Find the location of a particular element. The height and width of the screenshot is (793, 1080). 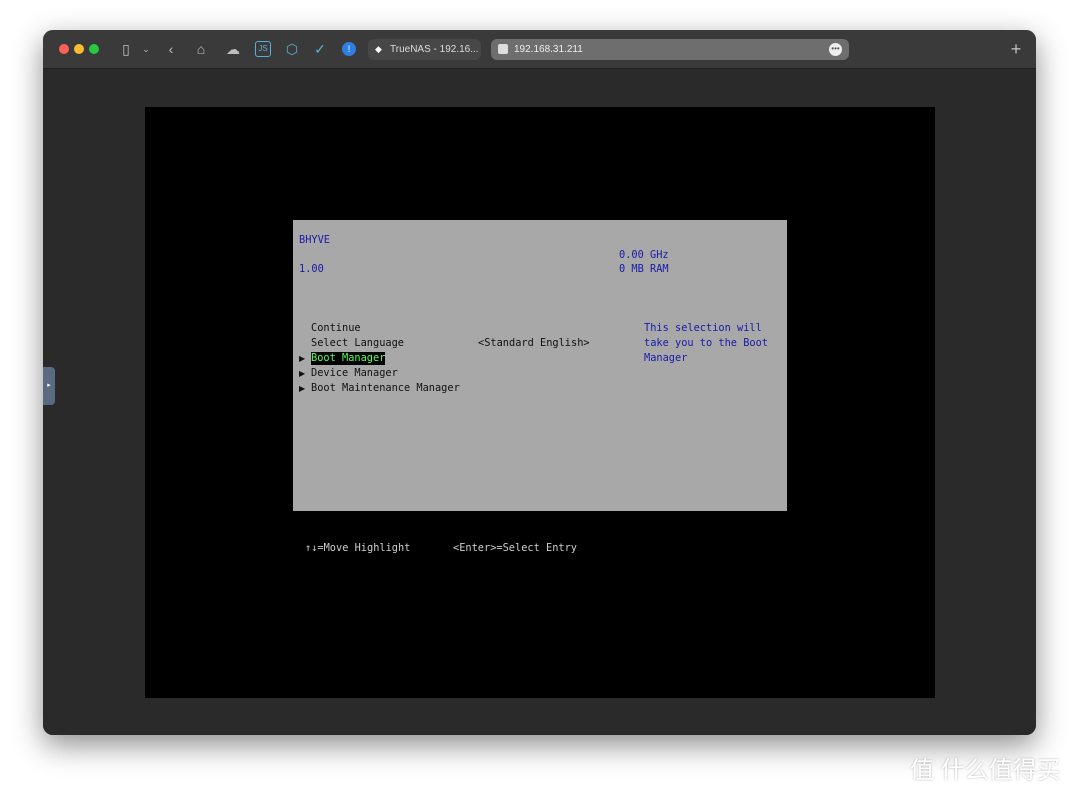

watermark-logo: 值 什么值得买 is located at coordinates (985, 770).